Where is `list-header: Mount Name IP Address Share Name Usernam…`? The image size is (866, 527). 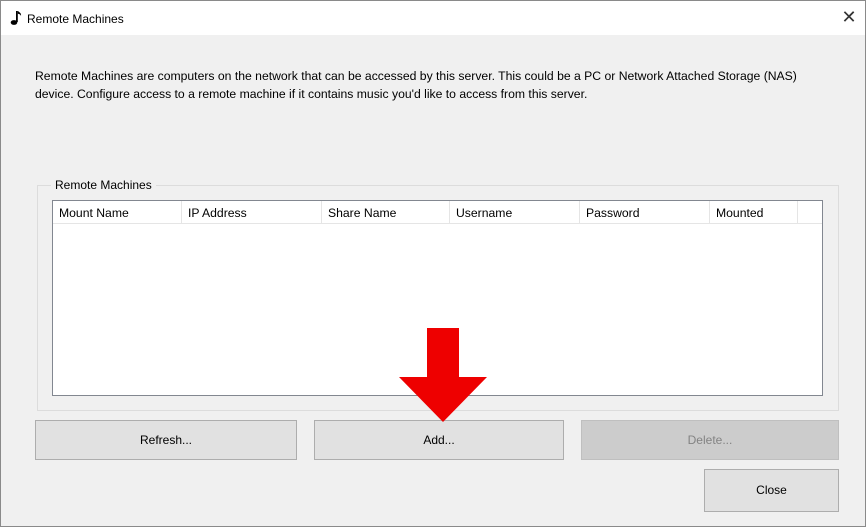 list-header: Mount Name IP Address Share Name Usernam… is located at coordinates (437, 212).